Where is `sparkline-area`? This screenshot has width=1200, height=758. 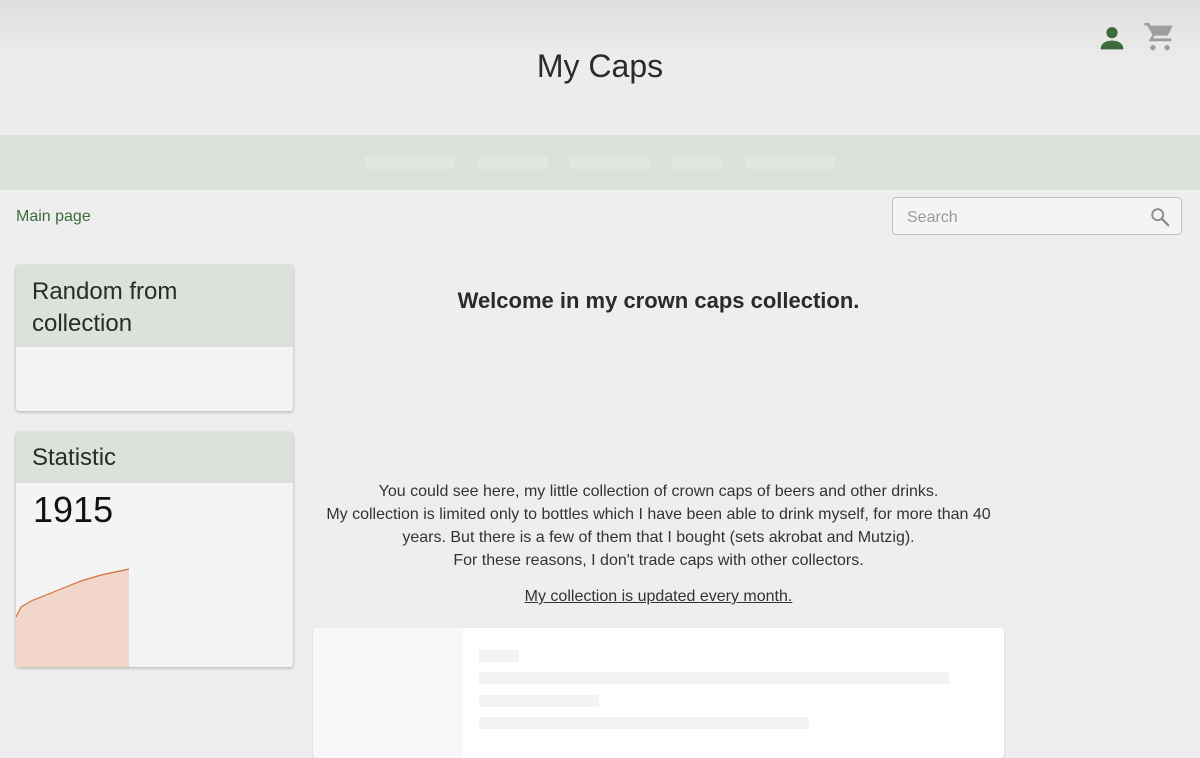 sparkline-area is located at coordinates (72, 618).